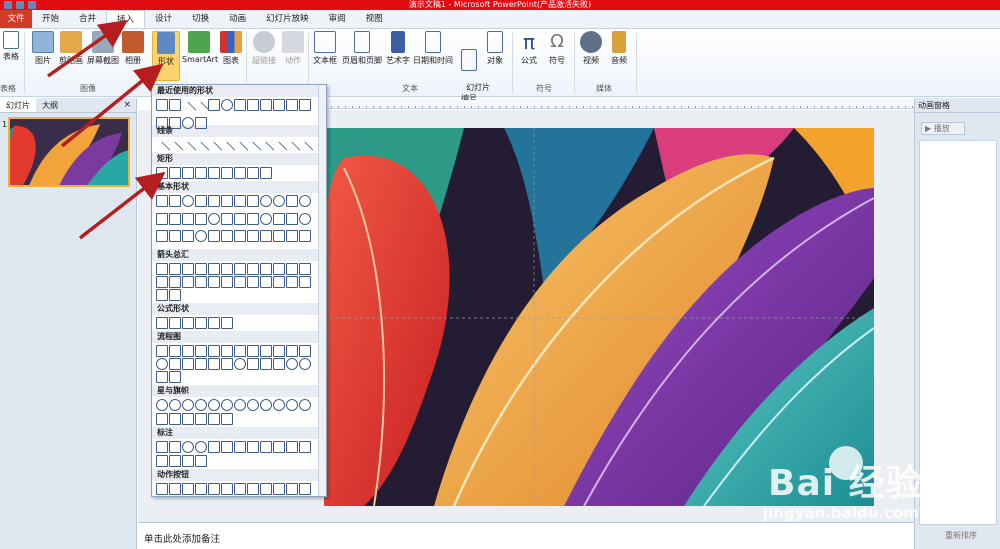 This screenshot has height=549, width=1000. I want to click on album-button: 相册, so click(133, 48).